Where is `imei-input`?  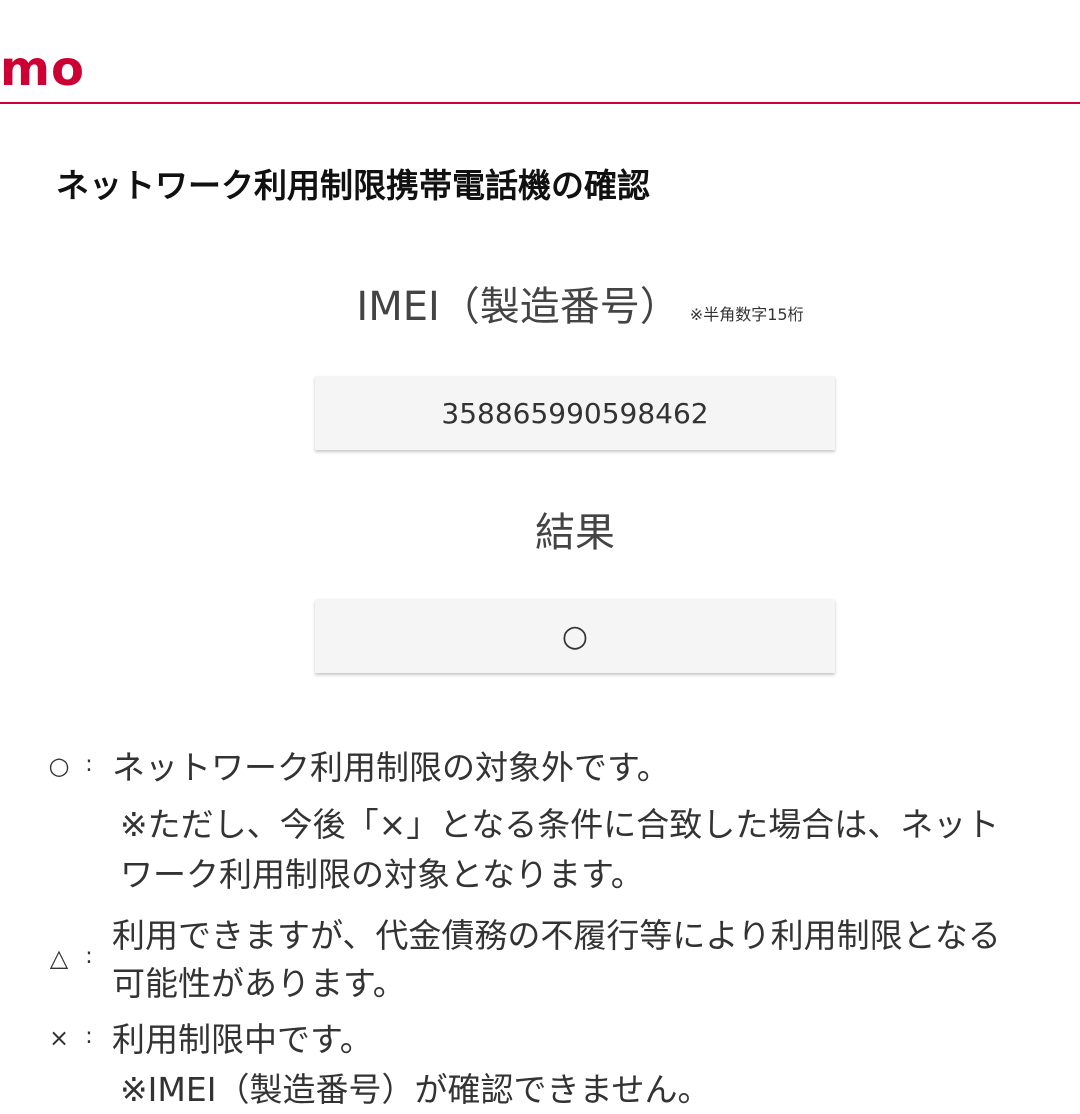
imei-input is located at coordinates (575, 413).